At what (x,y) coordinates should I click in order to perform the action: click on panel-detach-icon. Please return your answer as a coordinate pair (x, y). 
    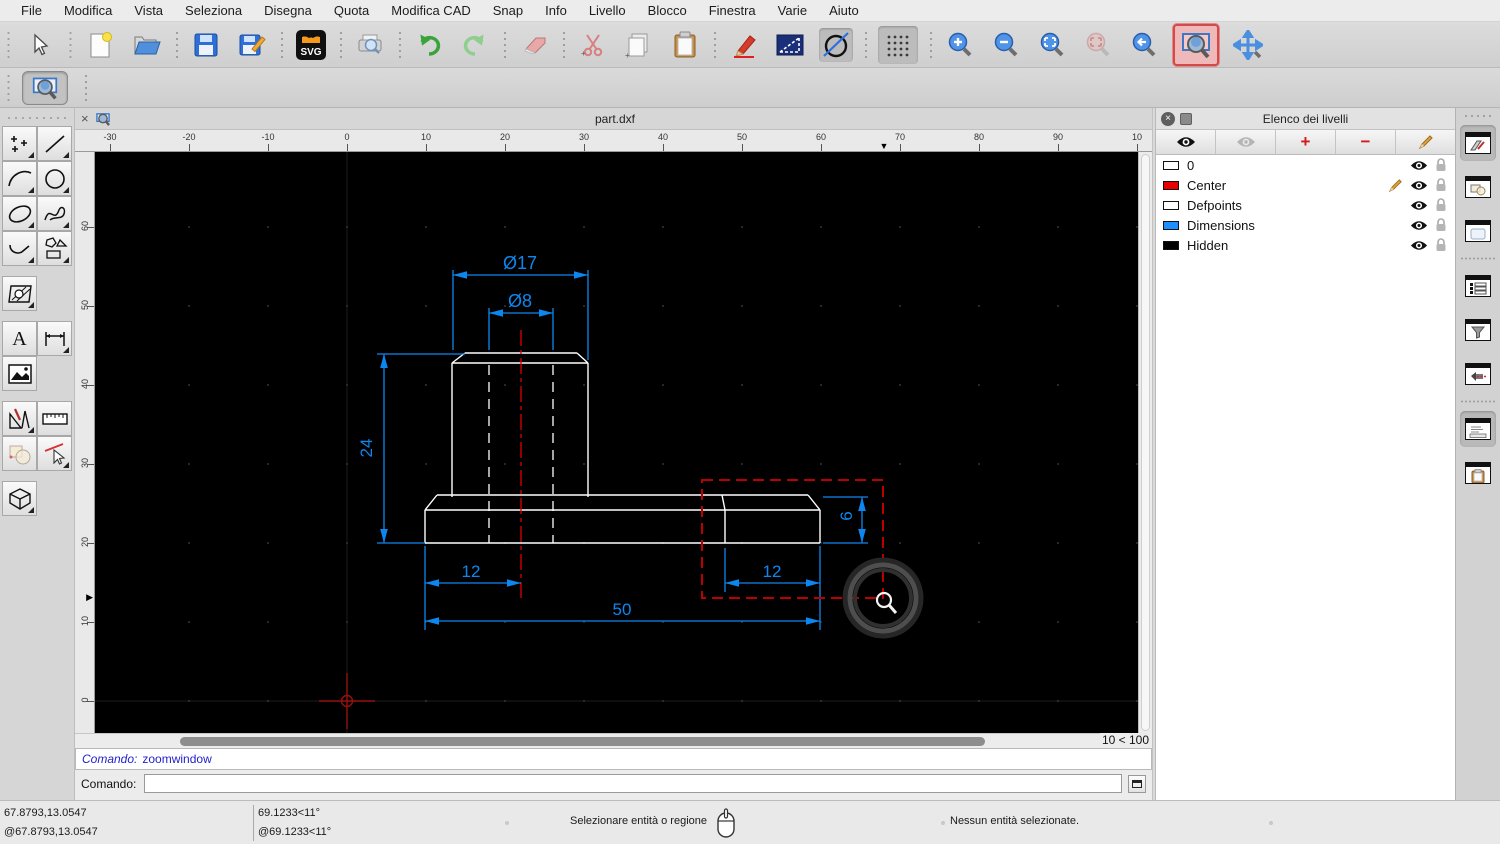
    Looking at the image, I should click on (1186, 118).